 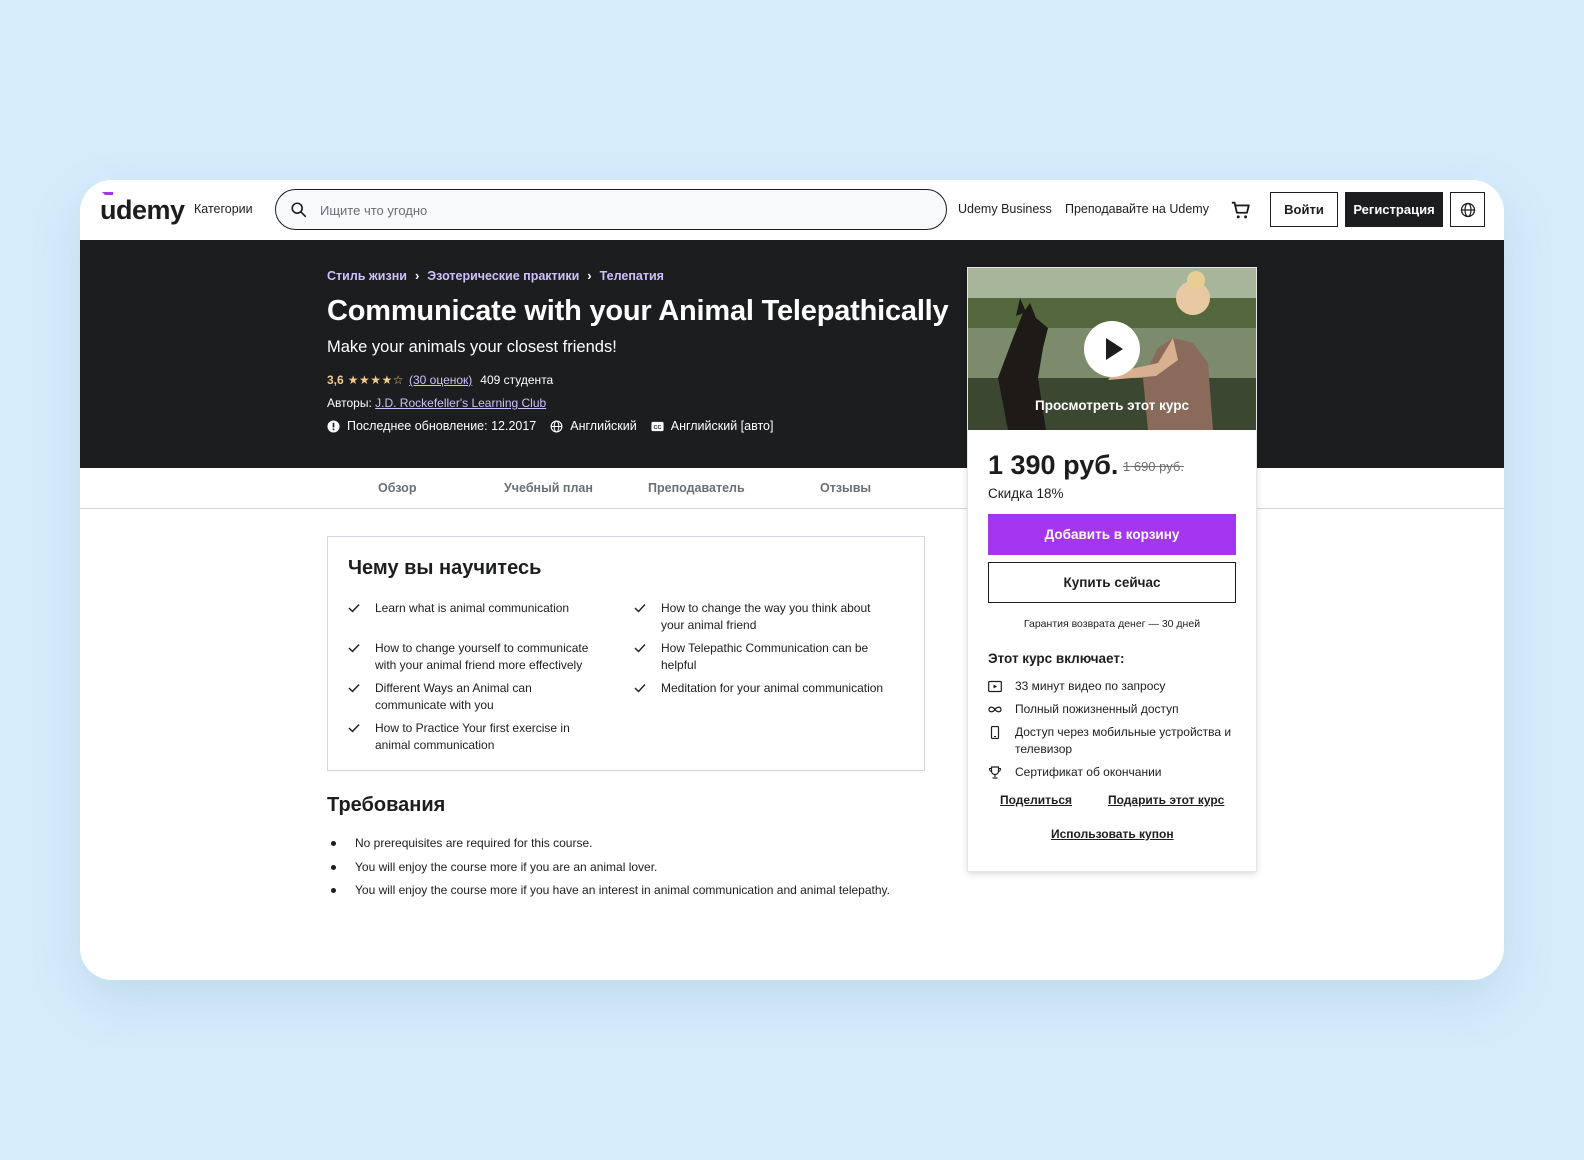 I want to click on money-back-guarantee: Гарантия возврата денег — 30 дней, so click(x=1112, y=624).